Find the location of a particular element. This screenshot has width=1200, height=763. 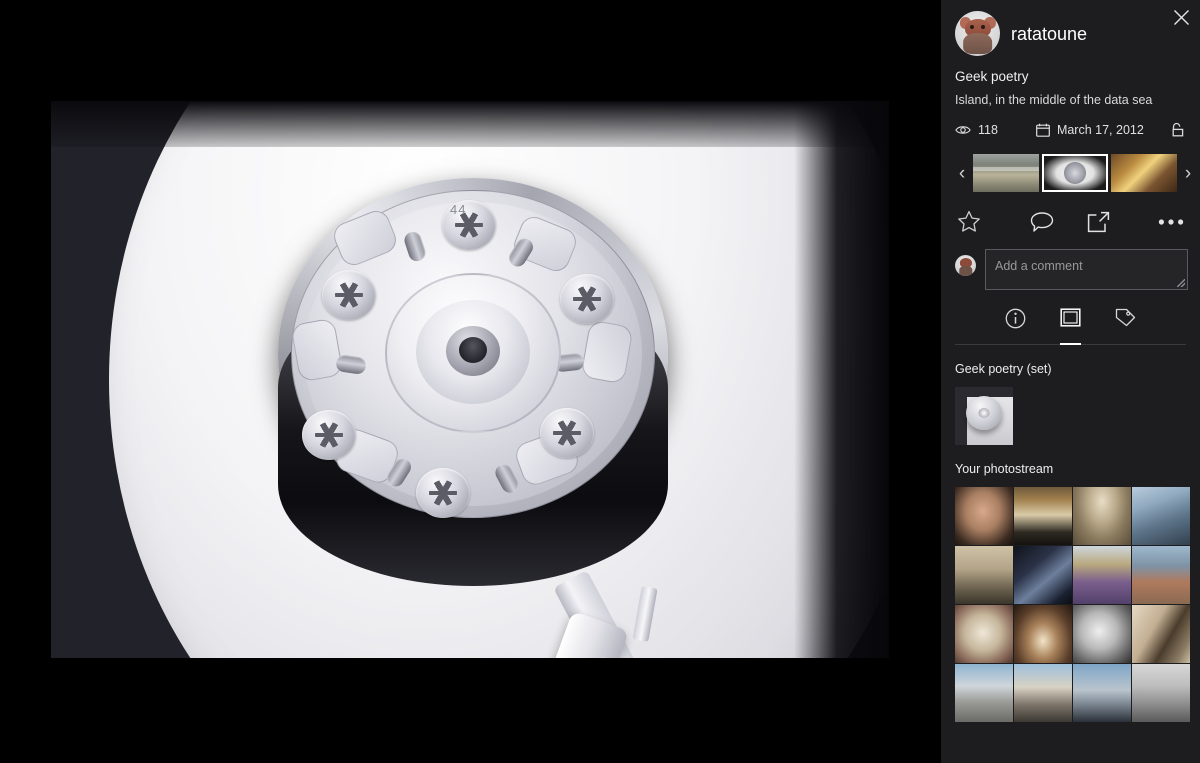

calendar-icon is located at coordinates (1043, 130).